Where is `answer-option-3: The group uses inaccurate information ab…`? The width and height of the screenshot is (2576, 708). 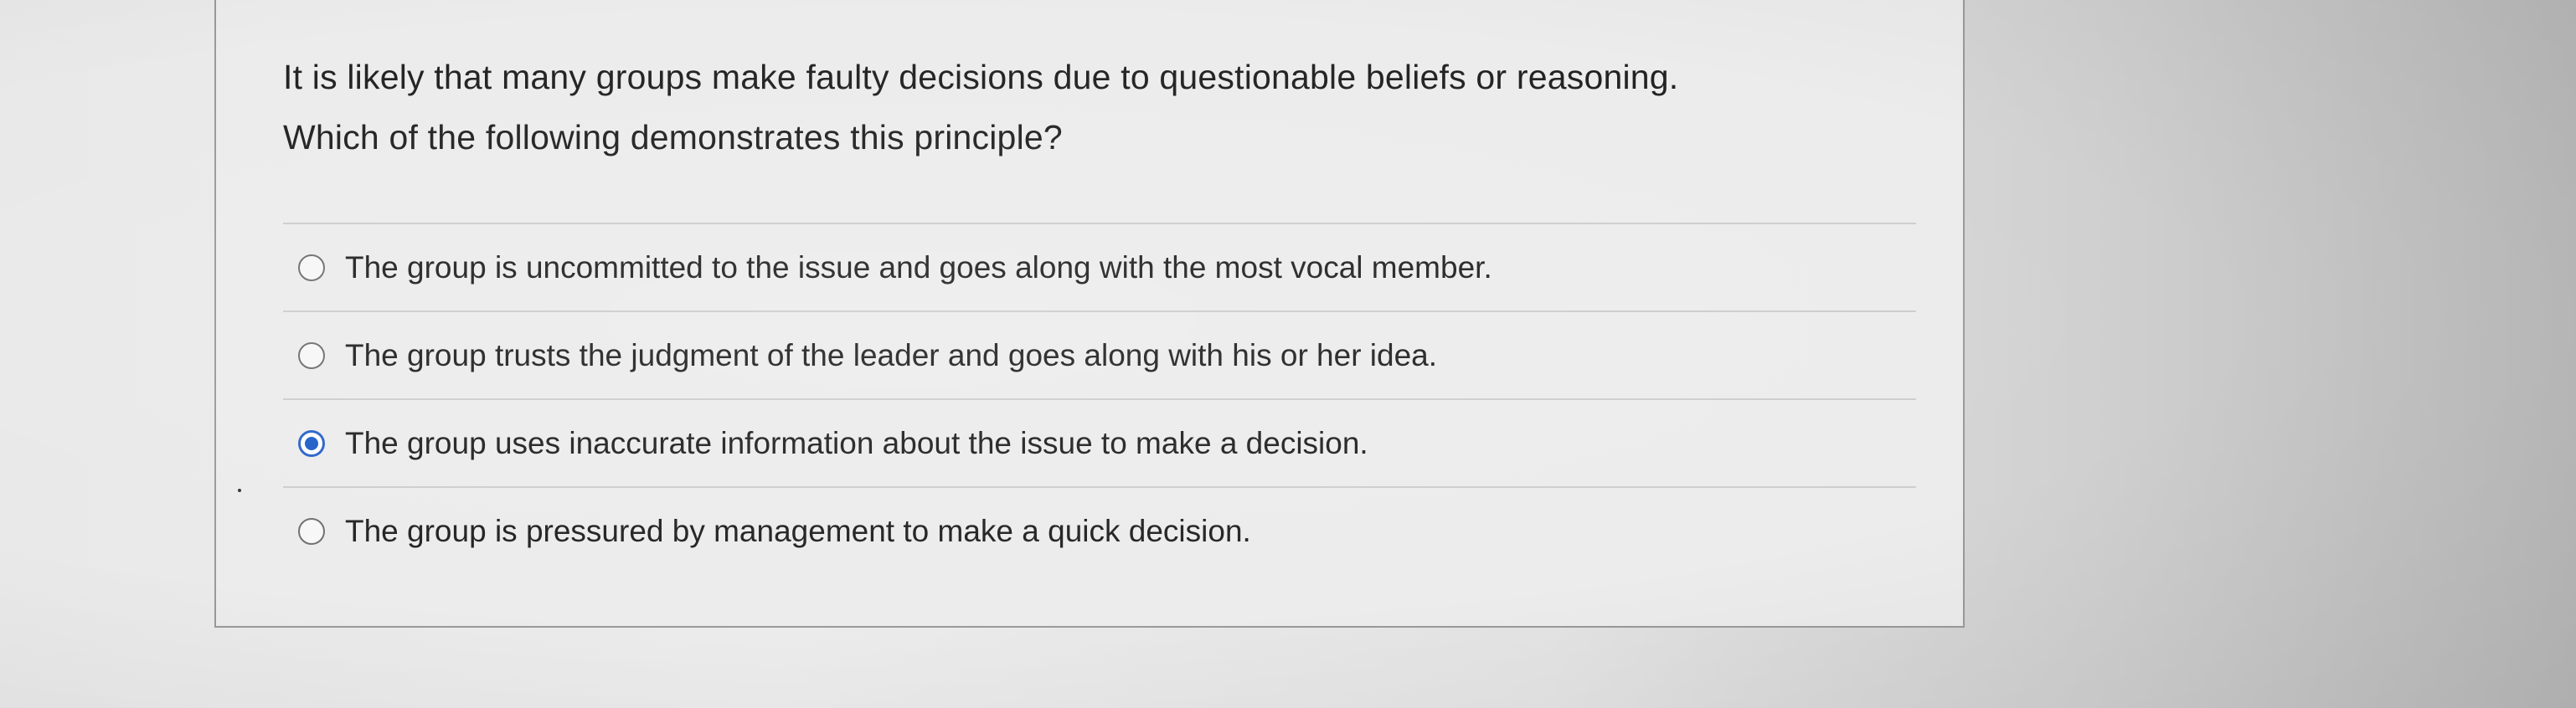
answer-option-3: The group uses inaccurate information ab… is located at coordinates (1099, 442).